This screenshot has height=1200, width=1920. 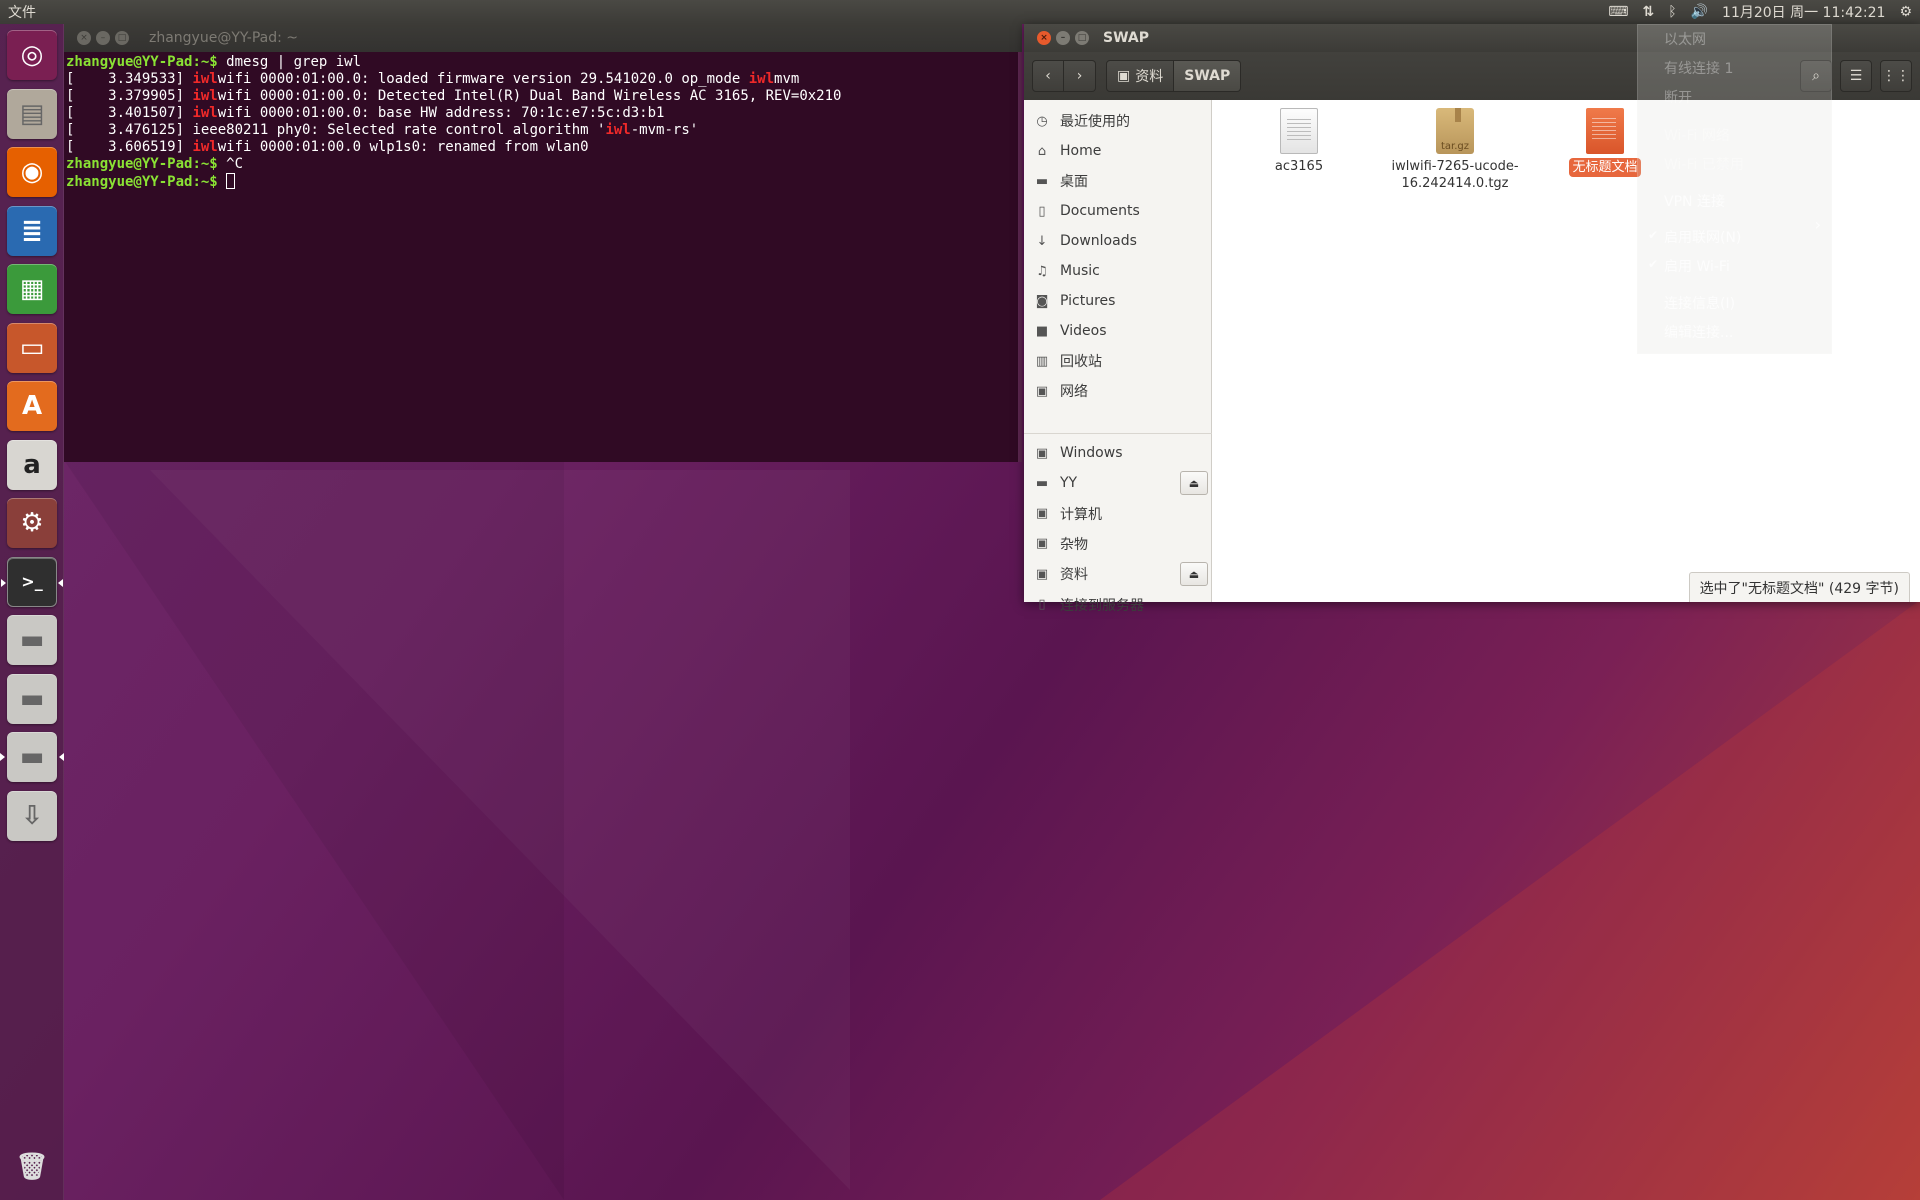 What do you see at coordinates (1648, 12) in the screenshot?
I see `network-icon: ⇅` at bounding box center [1648, 12].